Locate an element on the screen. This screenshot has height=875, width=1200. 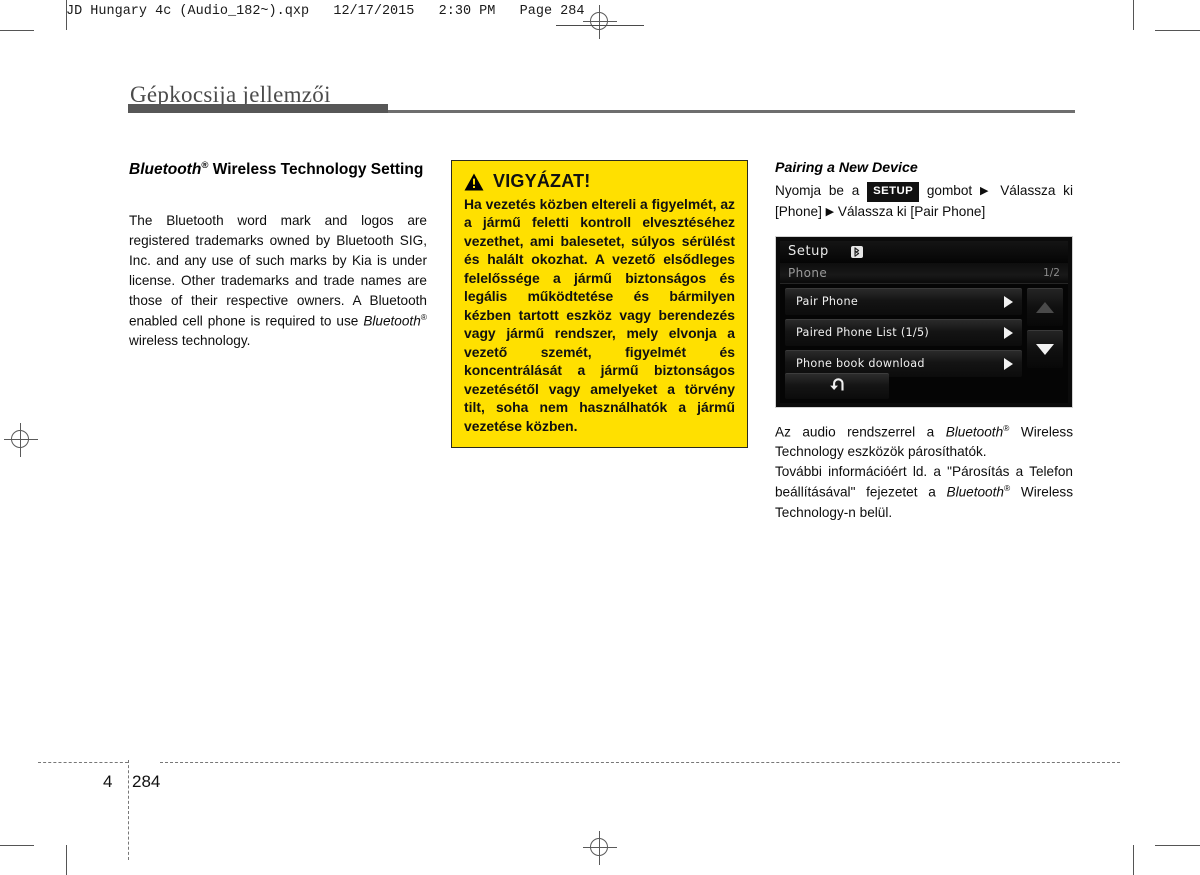
scroll-down-button is located at coordinates (1045, 348).